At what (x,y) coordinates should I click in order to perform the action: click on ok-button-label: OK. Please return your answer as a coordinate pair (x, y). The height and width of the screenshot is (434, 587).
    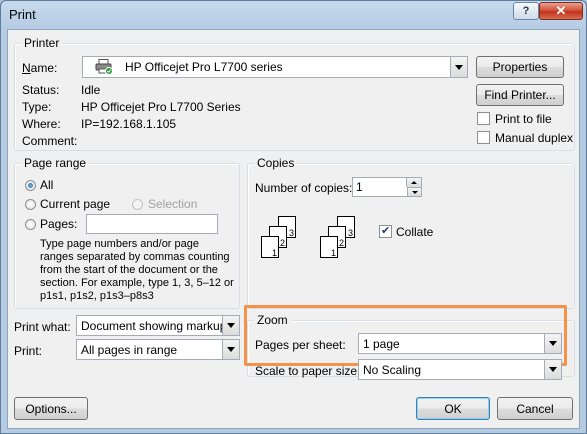
    Looking at the image, I should click on (453, 408).